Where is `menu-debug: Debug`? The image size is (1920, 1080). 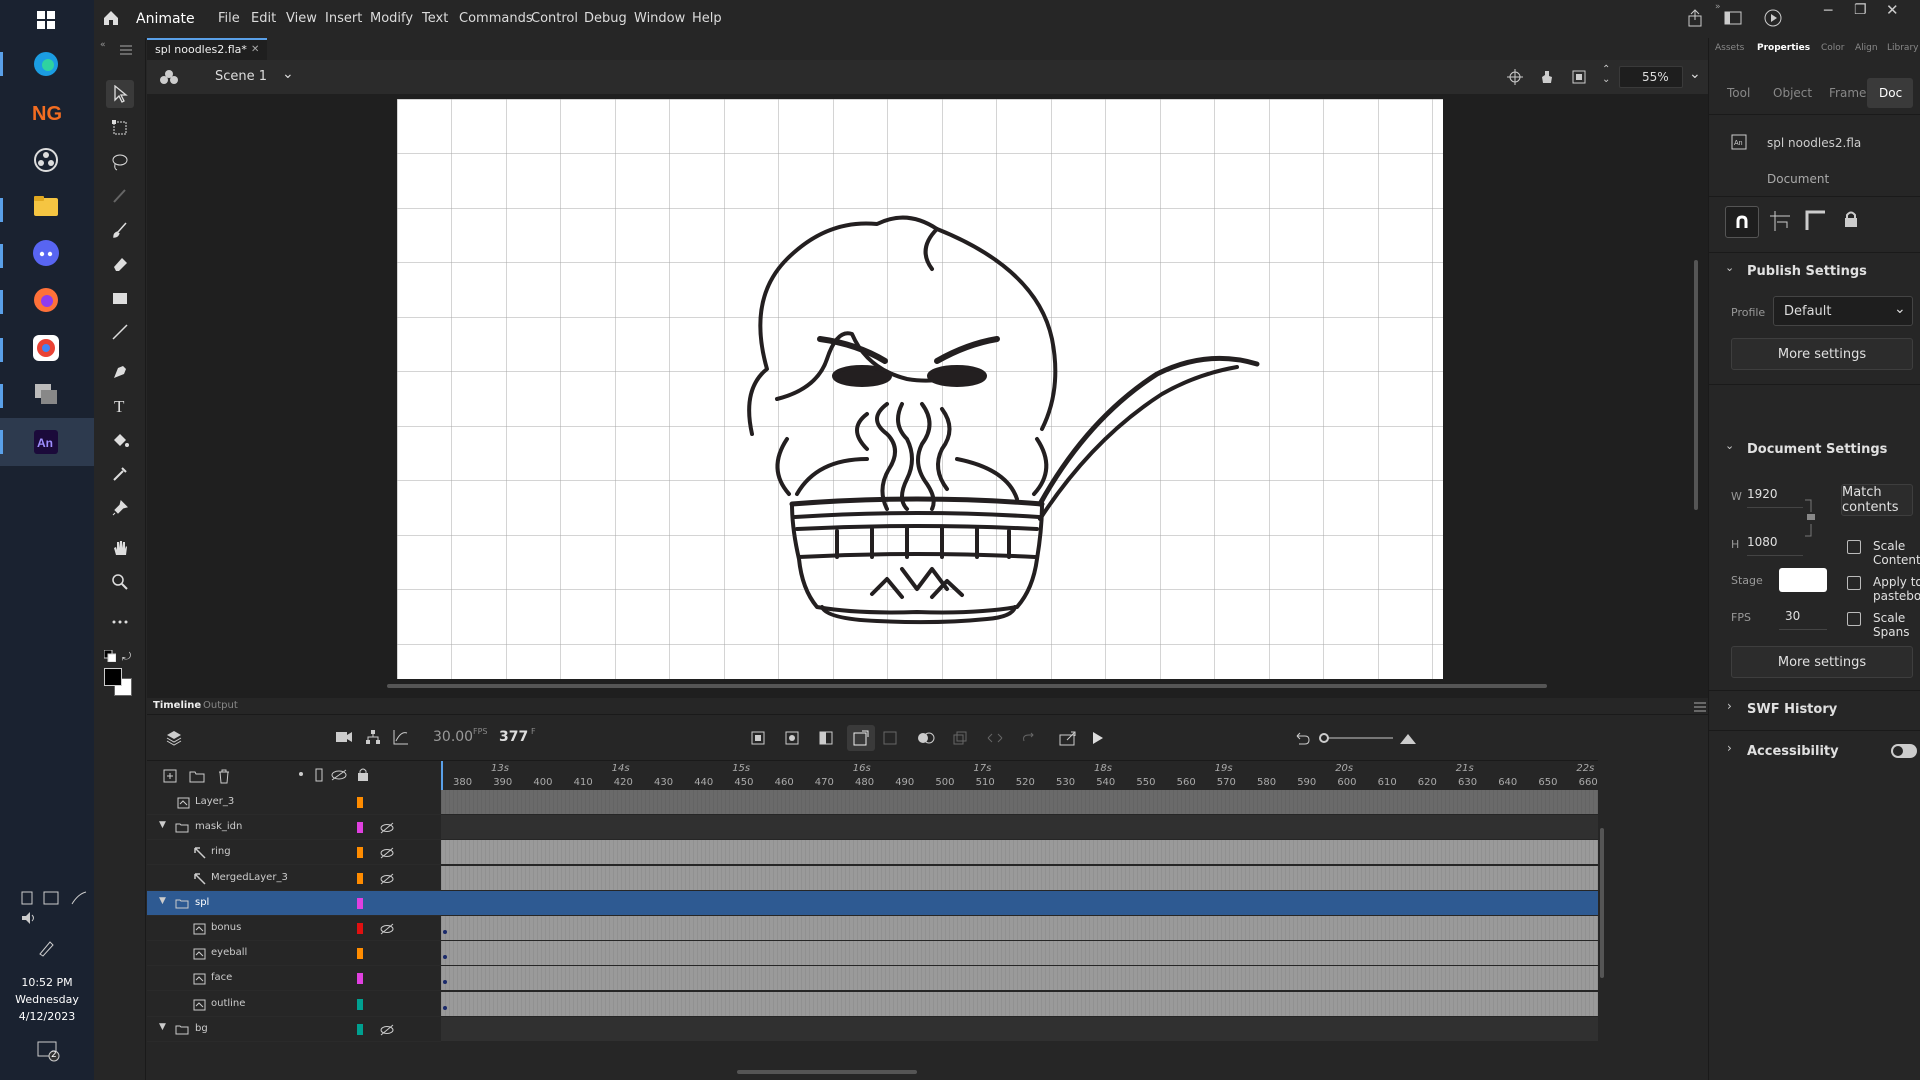
menu-debug: Debug is located at coordinates (605, 18).